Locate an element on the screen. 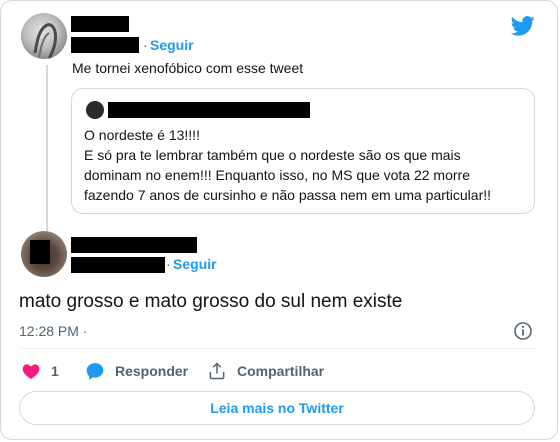 The width and height of the screenshot is (560, 442). quoted-author-name-redacted is located at coordinates (209, 110).